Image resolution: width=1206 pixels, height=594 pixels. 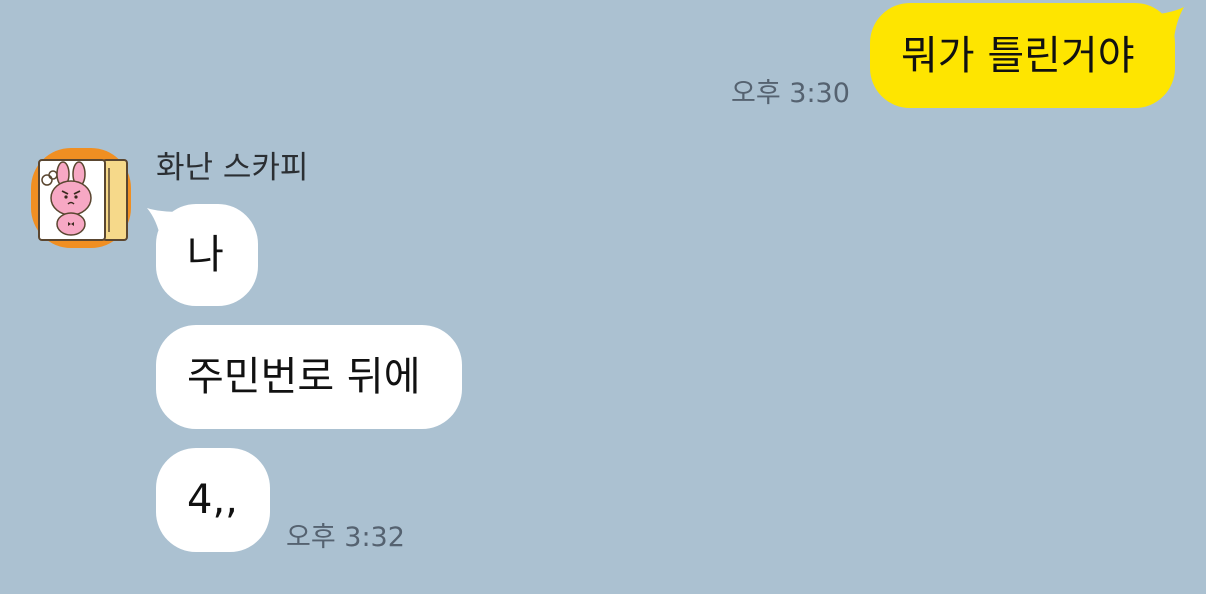 I want to click on incoming-message-bubble: 4,,, so click(x=213, y=500).